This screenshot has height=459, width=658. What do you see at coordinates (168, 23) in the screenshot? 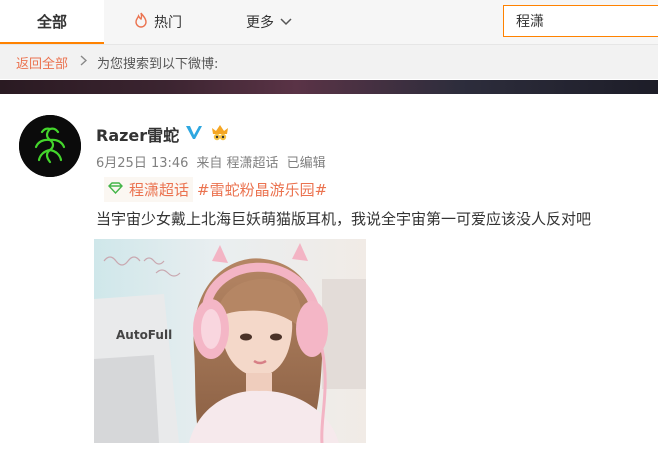
I see `tab-hot-label: 热门` at bounding box center [168, 23].